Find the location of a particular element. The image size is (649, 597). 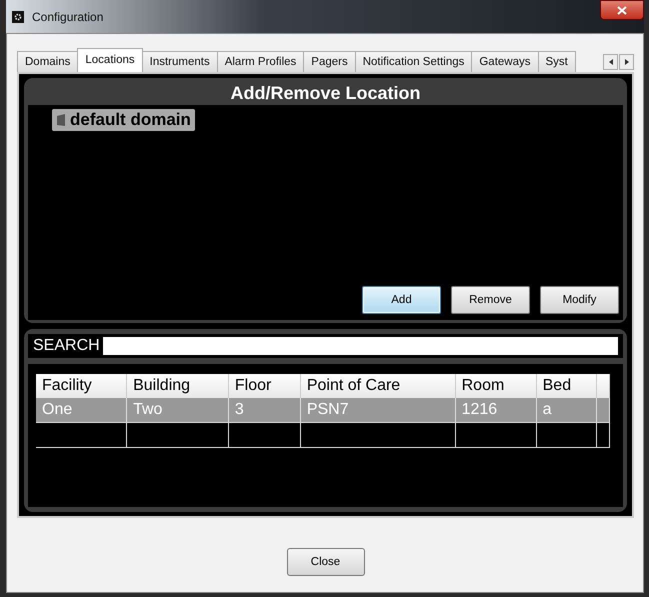

column-header: Point of Care is located at coordinates (378, 386).